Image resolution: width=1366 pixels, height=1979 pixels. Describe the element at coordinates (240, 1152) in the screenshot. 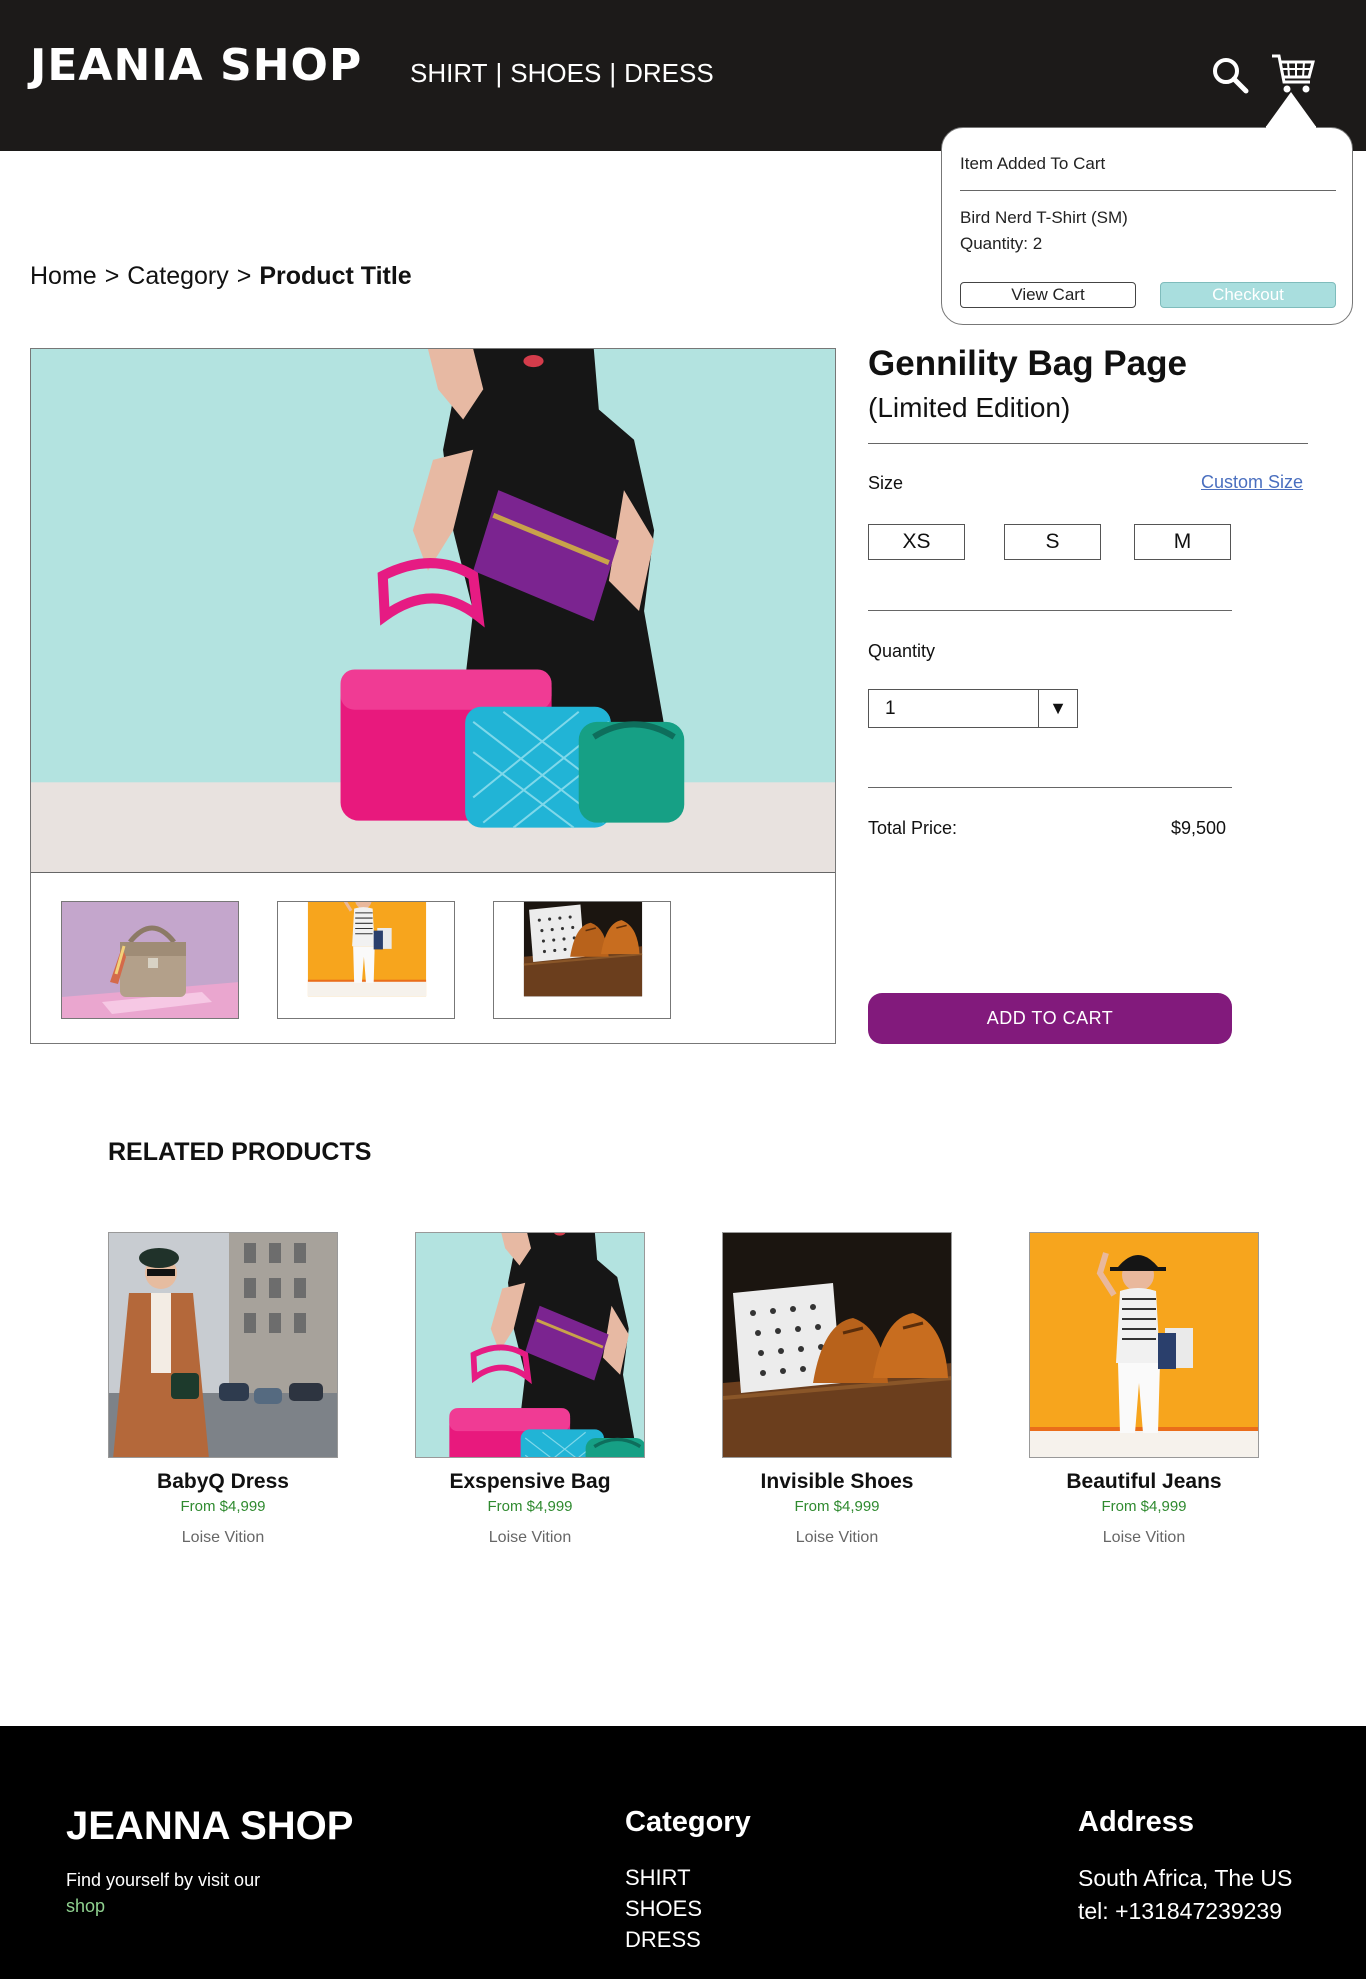

I see `related-products-title: RELATED PRODUCTS` at that location.